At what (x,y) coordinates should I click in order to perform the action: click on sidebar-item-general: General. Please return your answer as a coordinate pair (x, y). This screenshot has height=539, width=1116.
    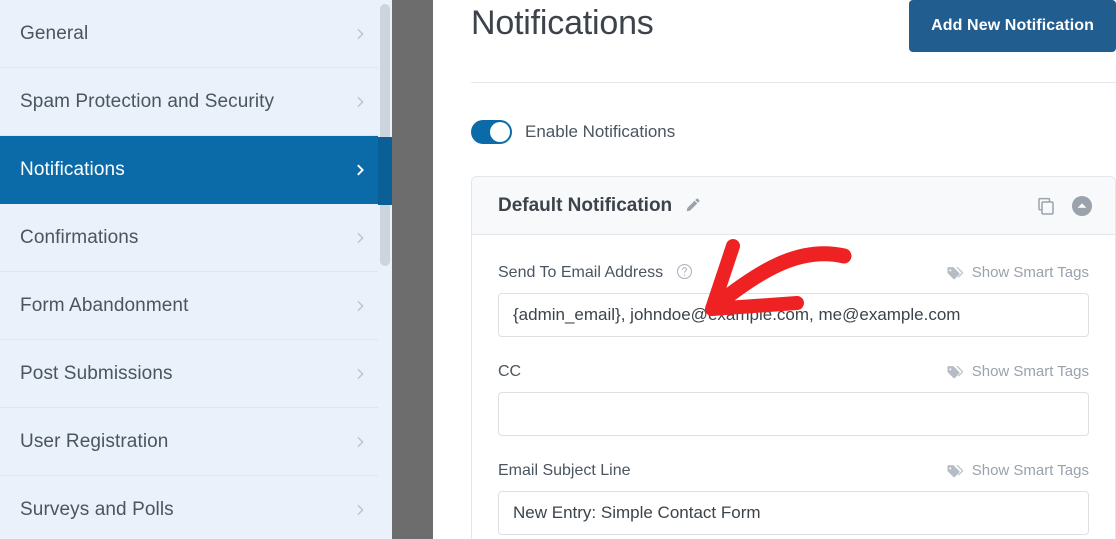
    Looking at the image, I should click on (196, 34).